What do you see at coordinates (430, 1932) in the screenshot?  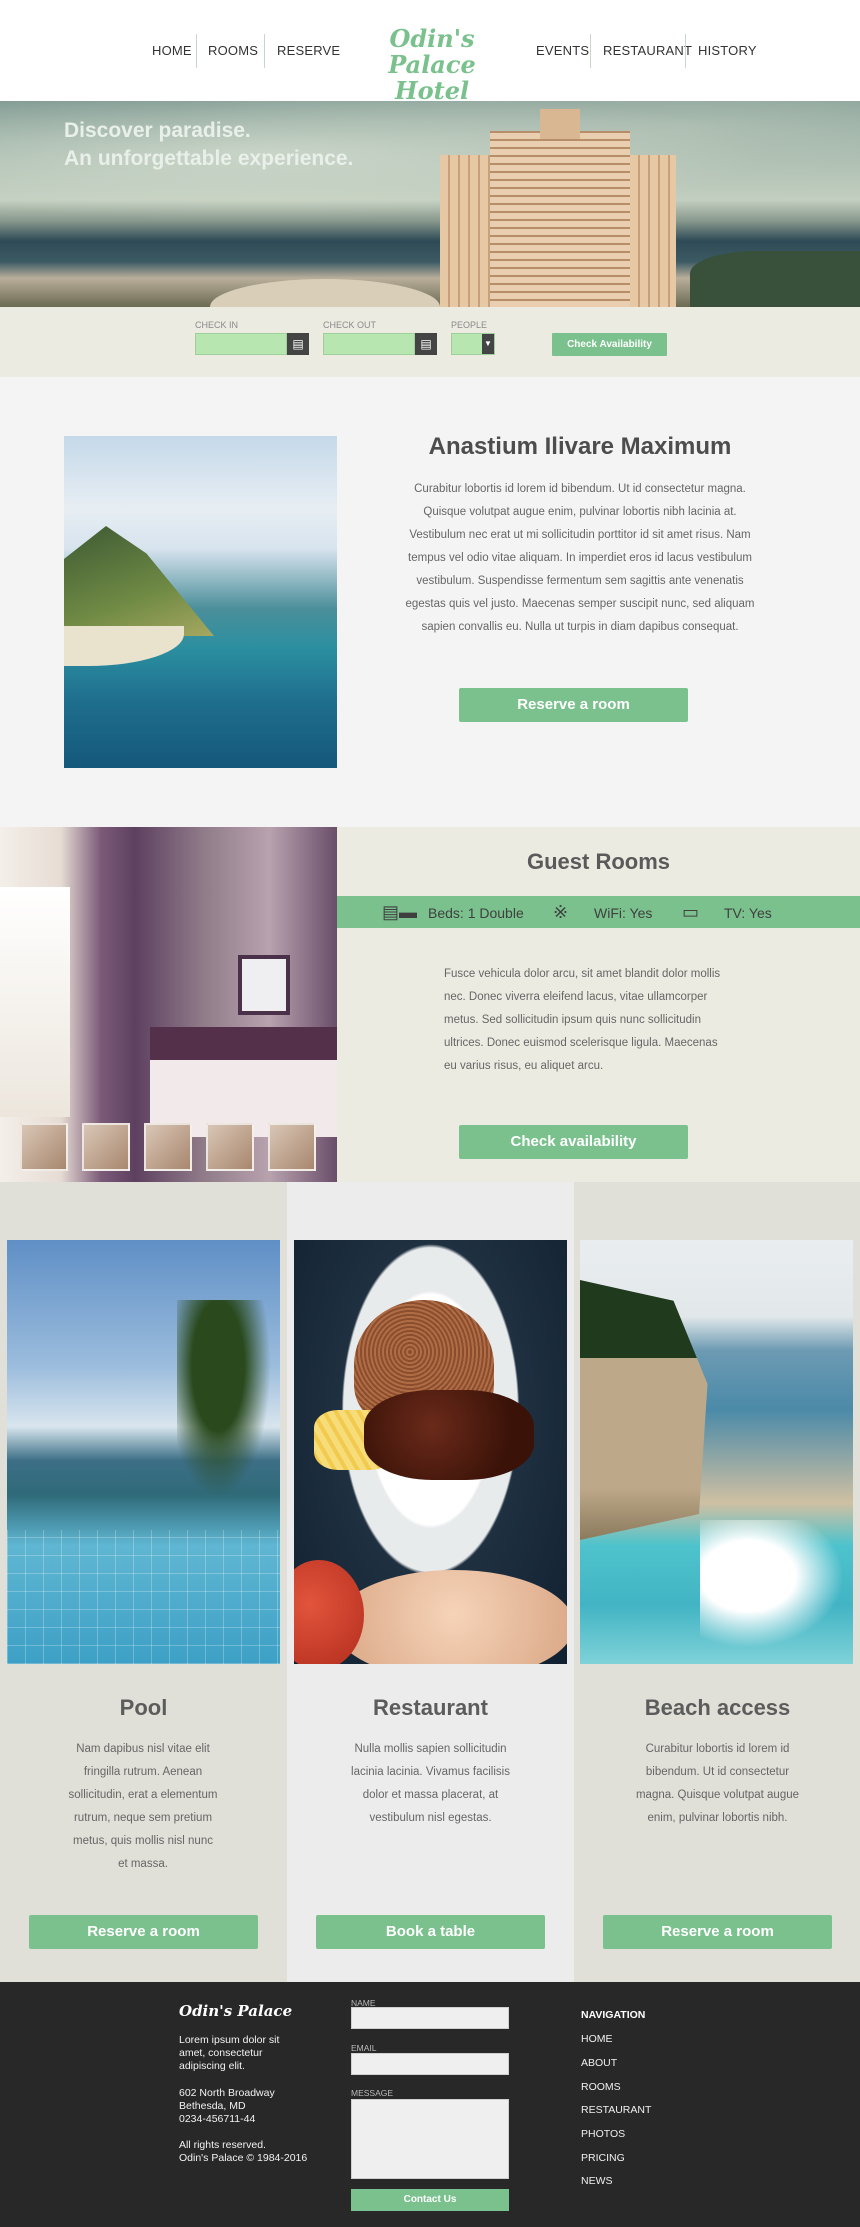 I see `book-table-button: Book a table` at bounding box center [430, 1932].